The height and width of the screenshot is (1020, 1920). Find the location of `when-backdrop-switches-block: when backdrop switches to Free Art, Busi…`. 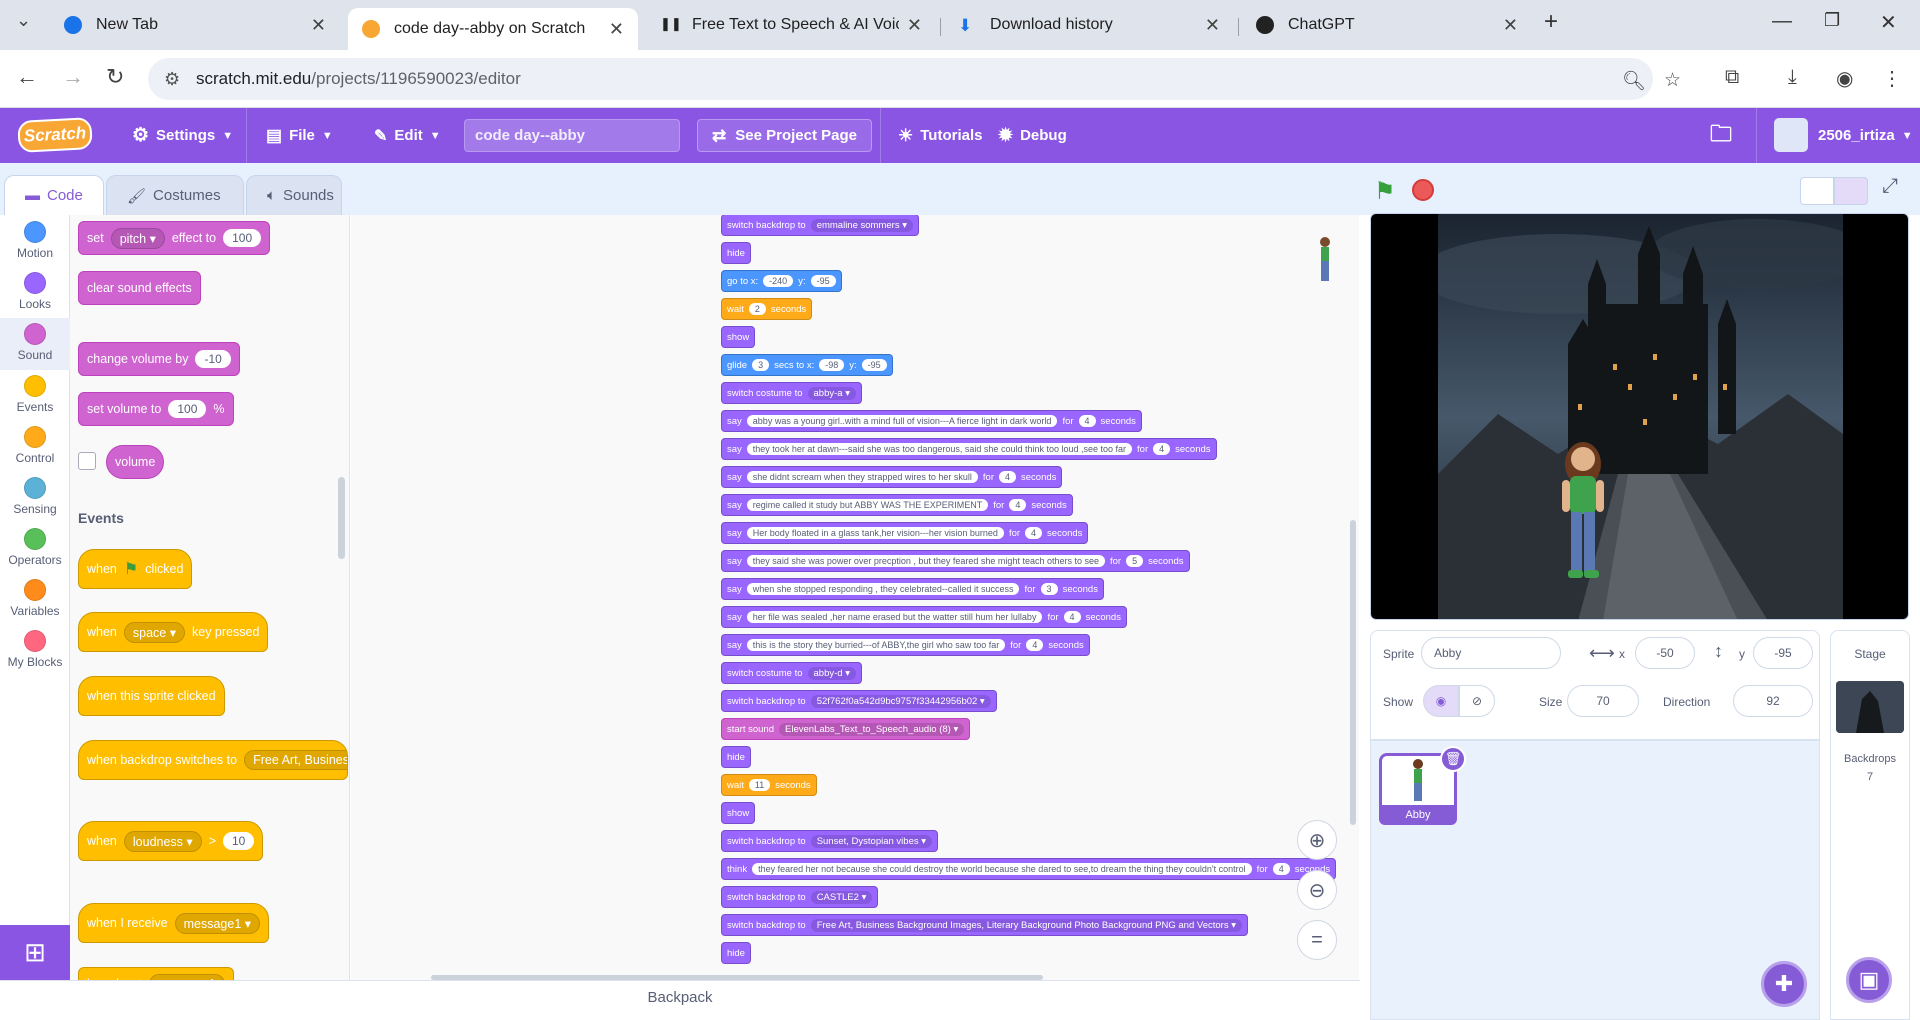

when-backdrop-switches-block: when backdrop switches to Free Art, Busi… is located at coordinates (213, 760).